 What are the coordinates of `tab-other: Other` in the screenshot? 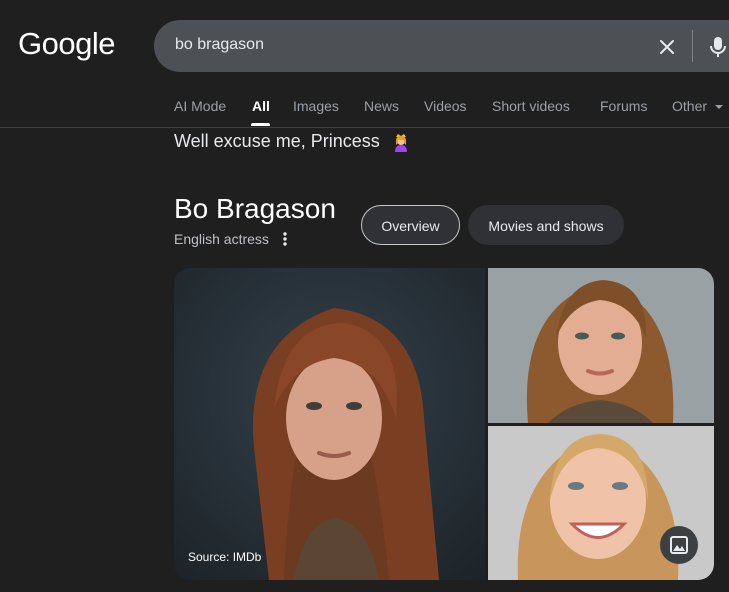 It's located at (698, 106).